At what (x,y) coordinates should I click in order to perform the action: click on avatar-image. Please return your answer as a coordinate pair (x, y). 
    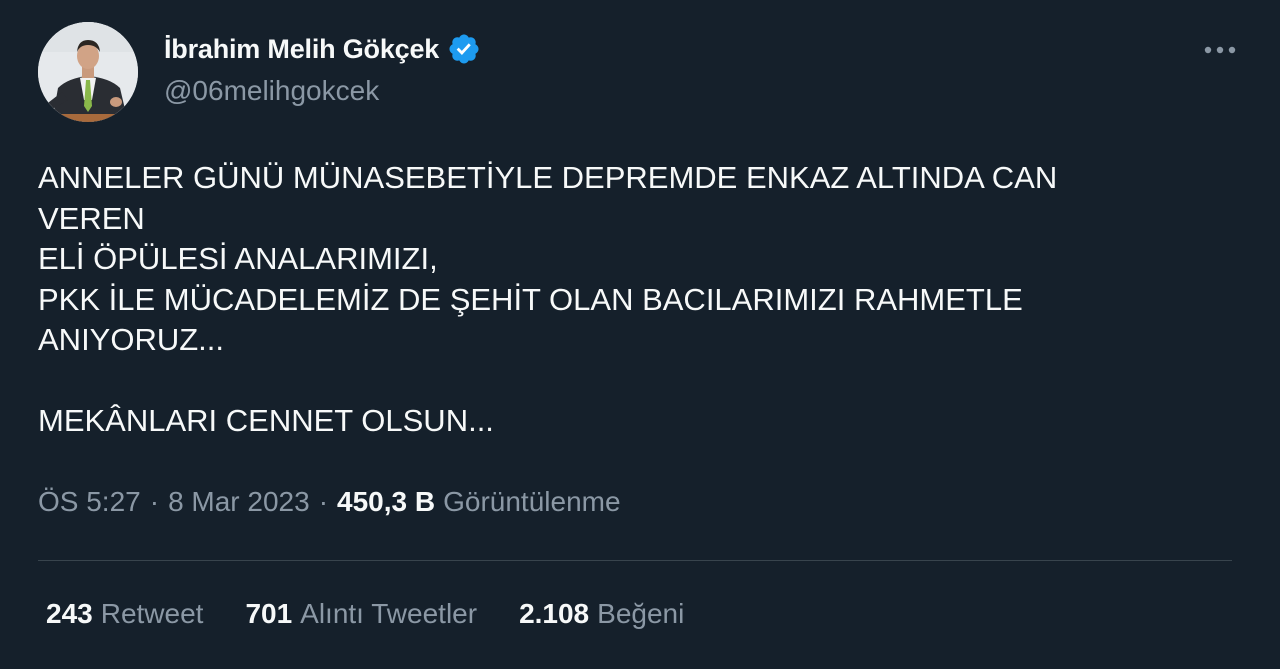
    Looking at the image, I should click on (88, 72).